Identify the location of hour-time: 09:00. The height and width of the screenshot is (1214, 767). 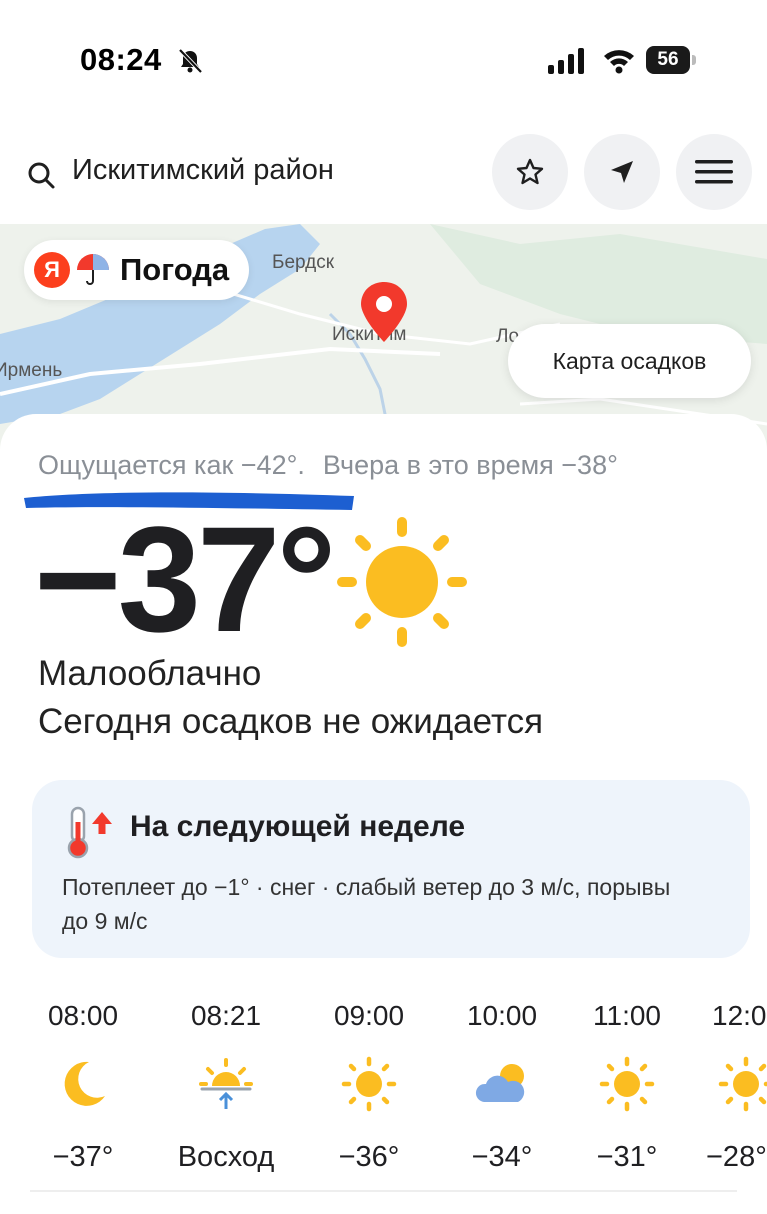
(369, 1015).